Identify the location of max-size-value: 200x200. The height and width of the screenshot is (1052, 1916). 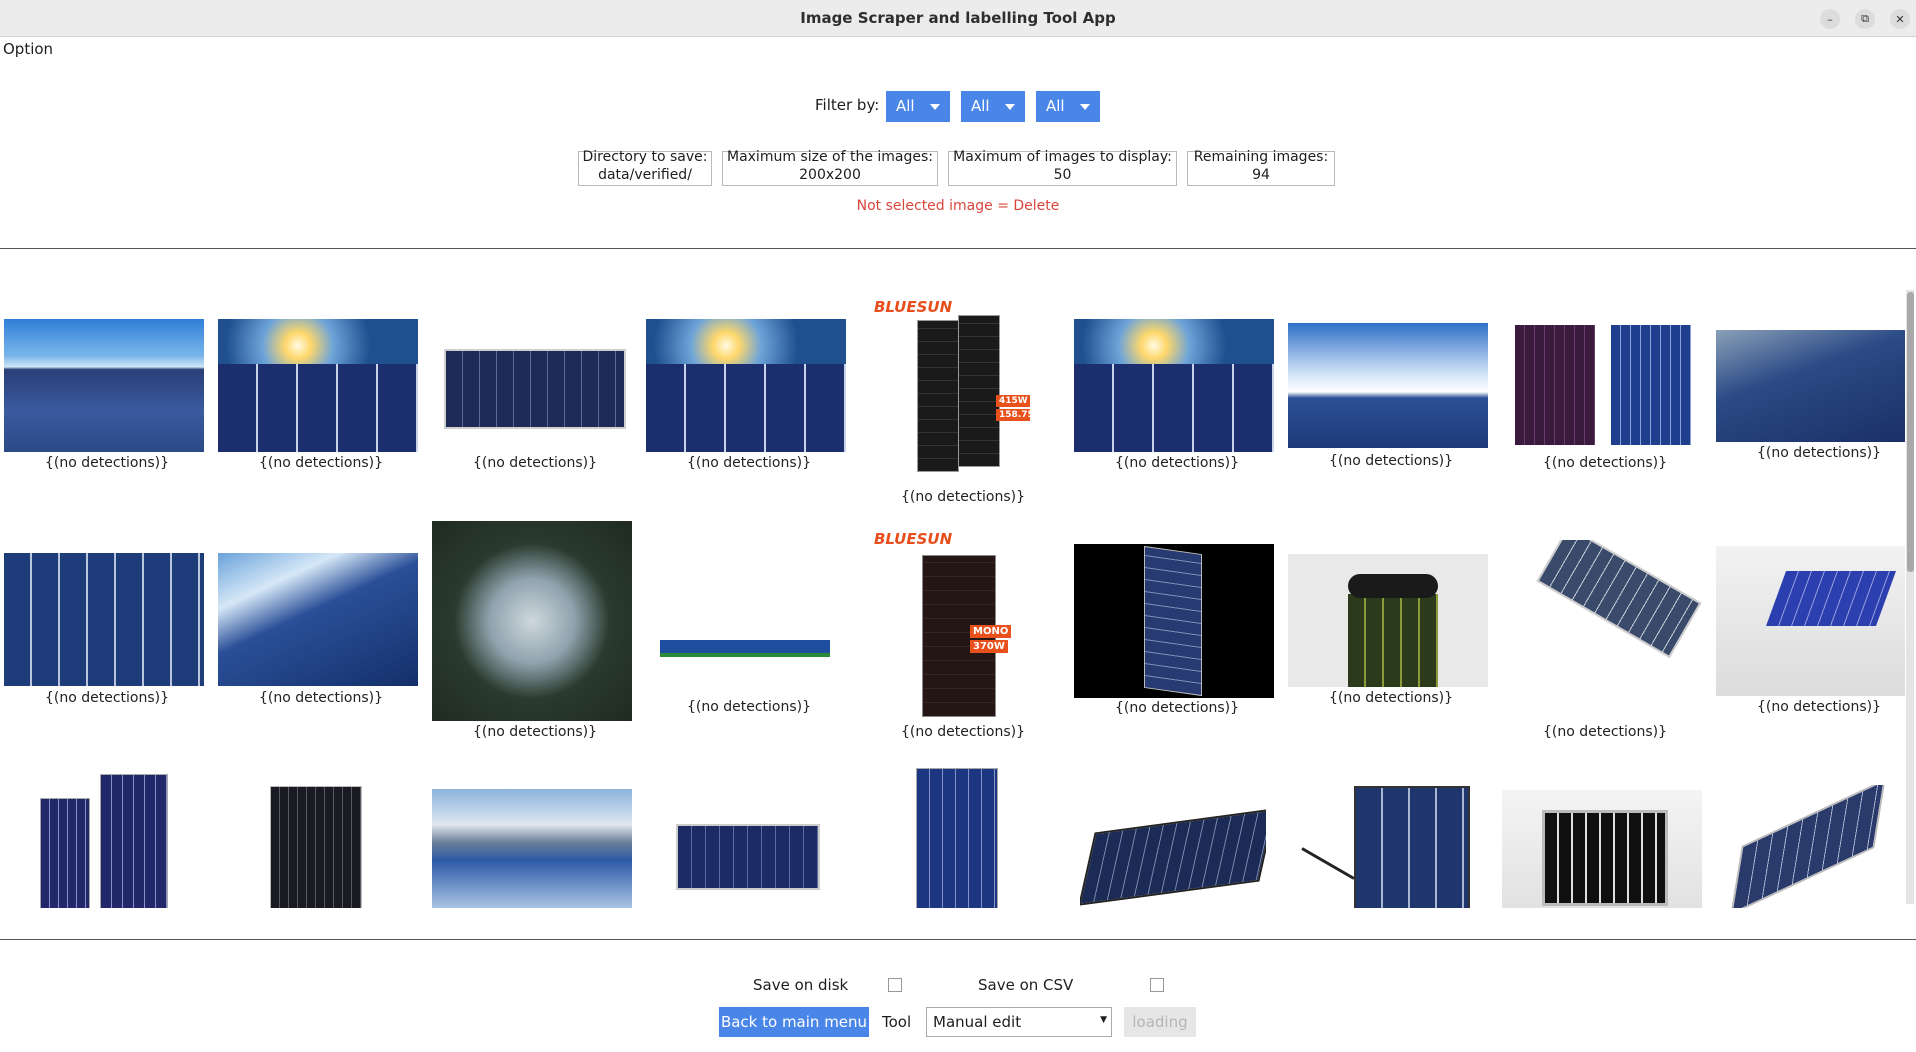
(830, 175).